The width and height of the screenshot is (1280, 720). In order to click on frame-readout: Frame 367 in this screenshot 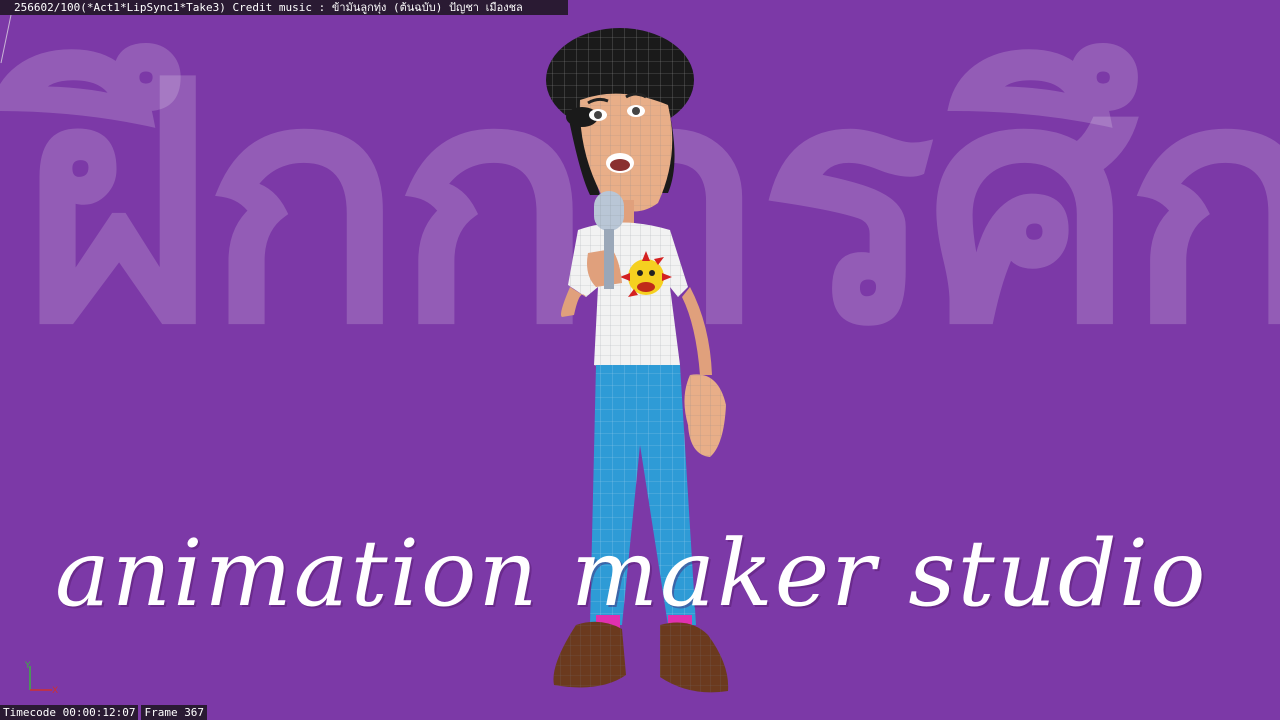, I will do `click(174, 712)`.